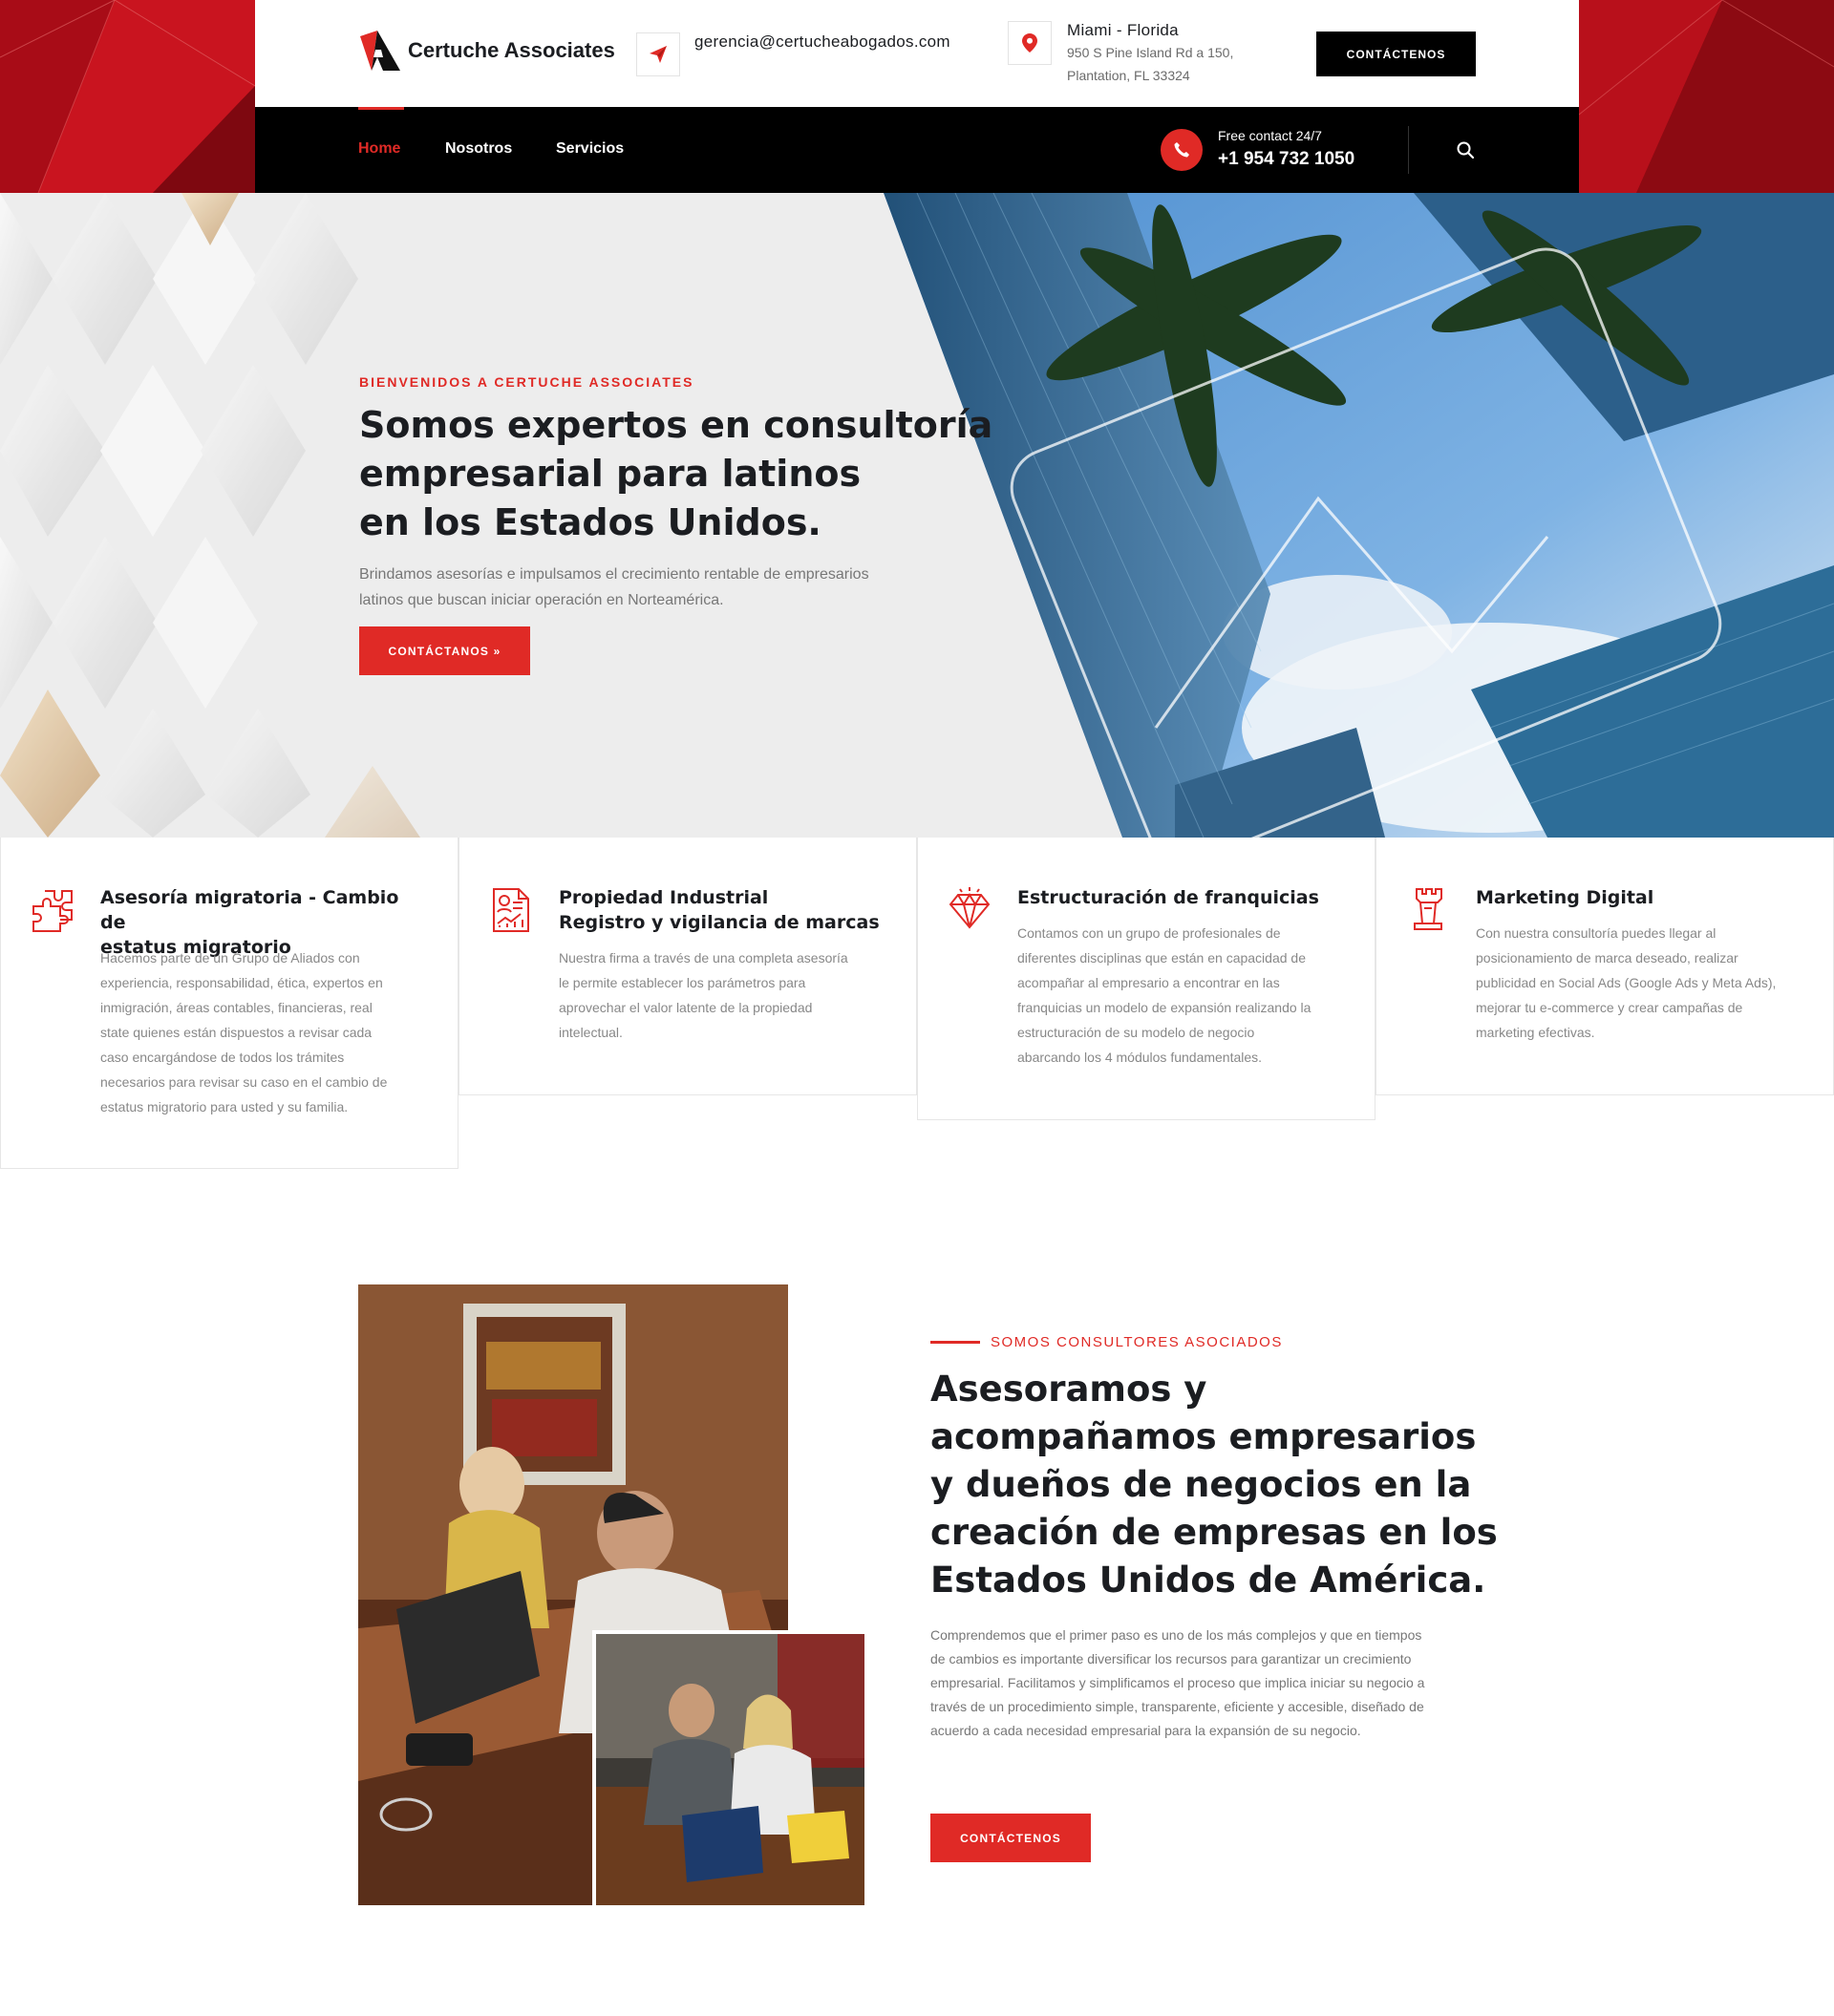  I want to click on diamond-icon, so click(970, 908).